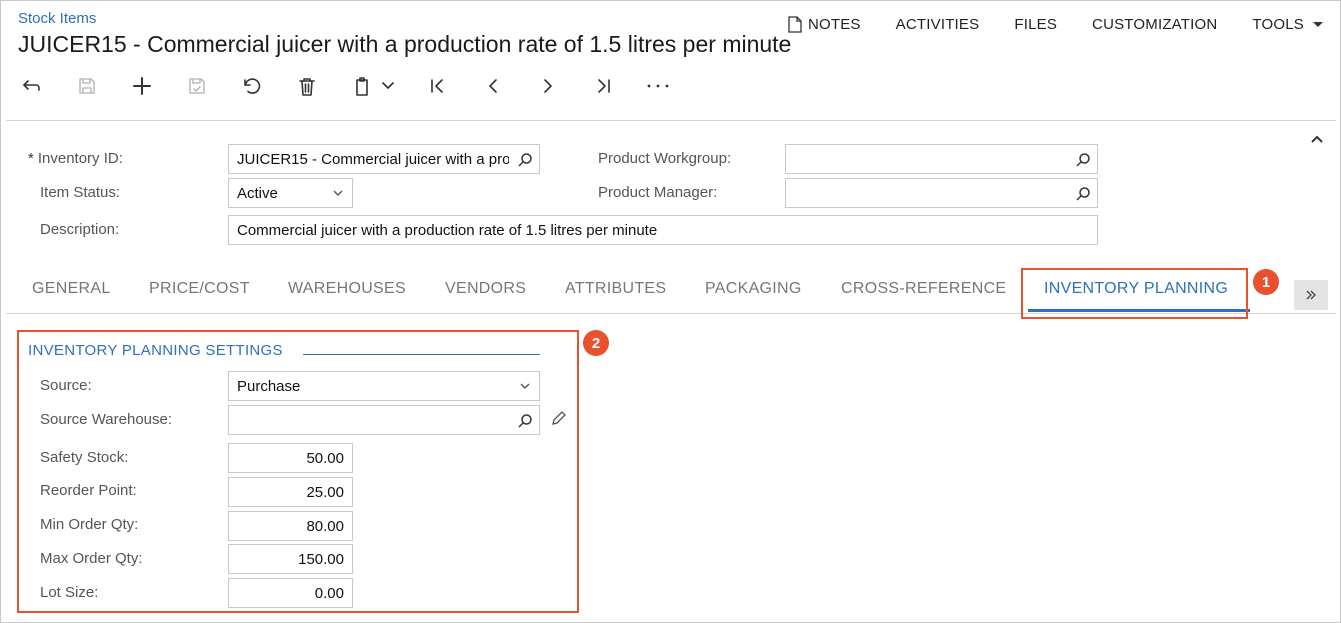  I want to click on section-divider, so click(421, 354).